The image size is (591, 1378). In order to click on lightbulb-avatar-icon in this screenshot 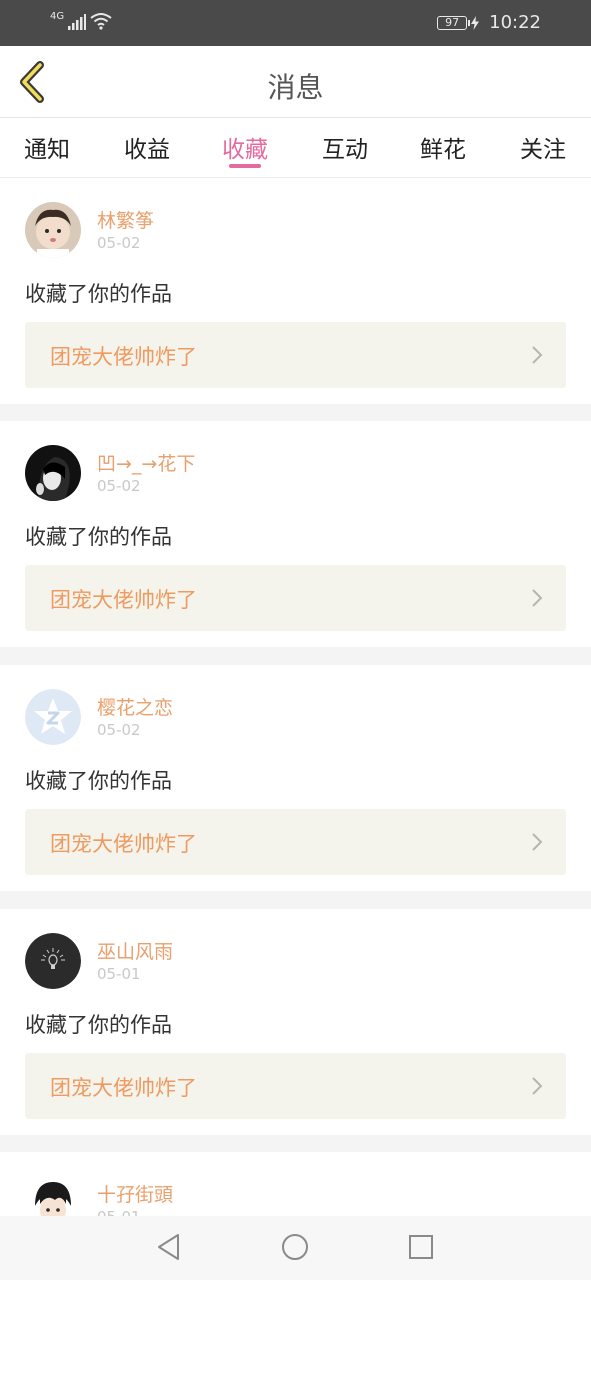, I will do `click(53, 961)`.